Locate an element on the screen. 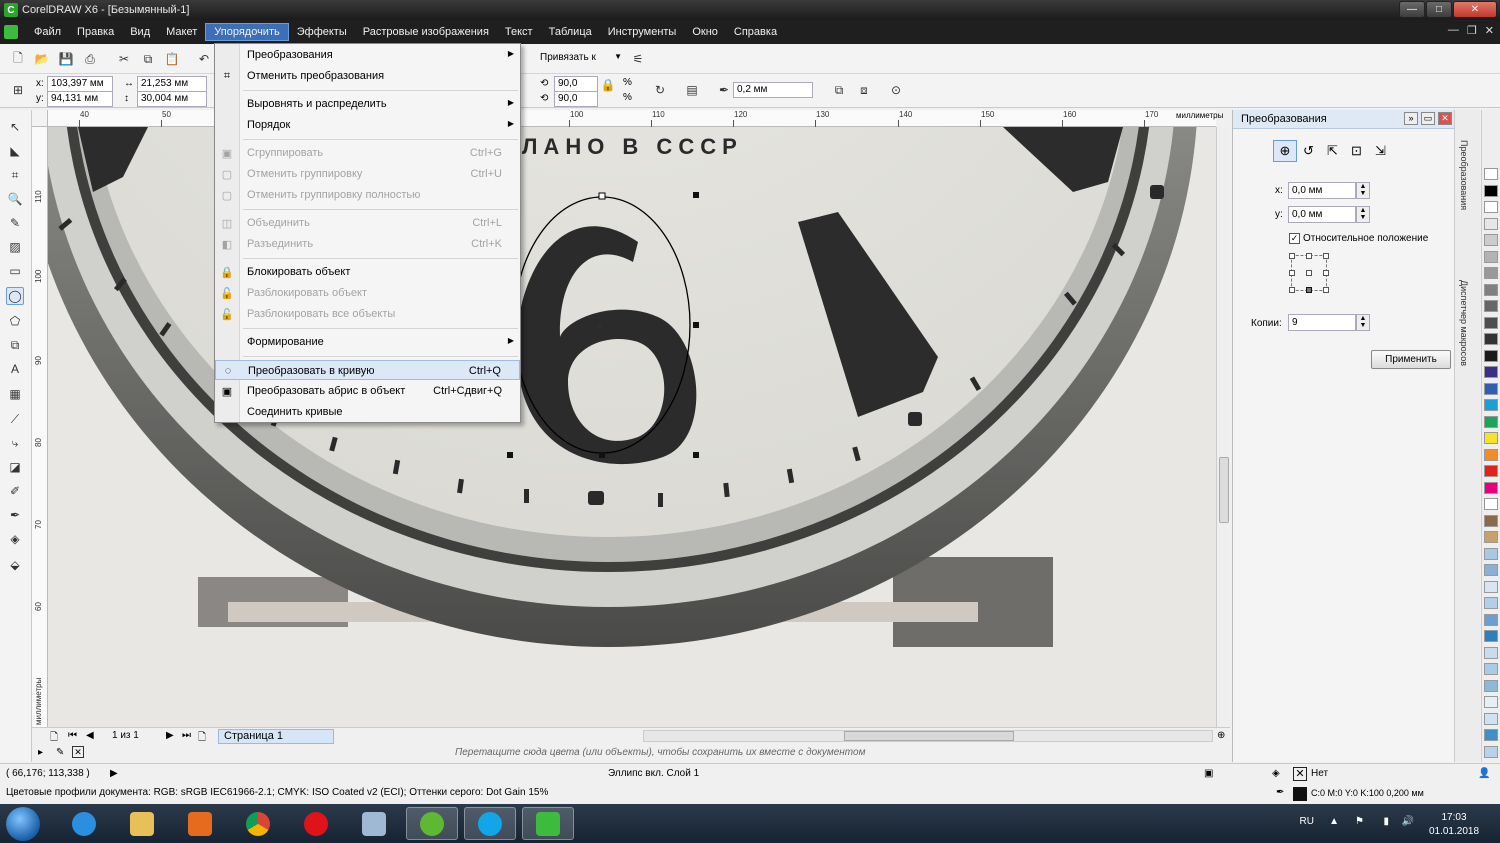  width-field: 21,253 мм is located at coordinates (172, 84).